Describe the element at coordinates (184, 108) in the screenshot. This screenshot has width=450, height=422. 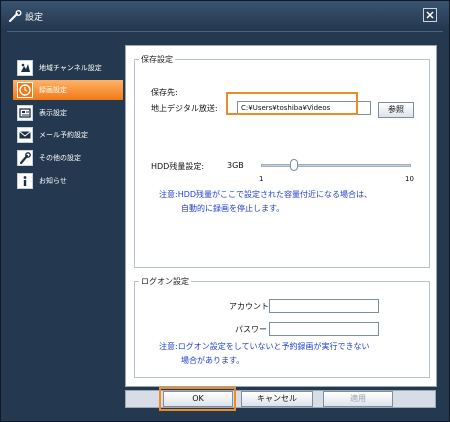
I see `terrestrial-digital-label: 地上デジタル放送:` at that location.